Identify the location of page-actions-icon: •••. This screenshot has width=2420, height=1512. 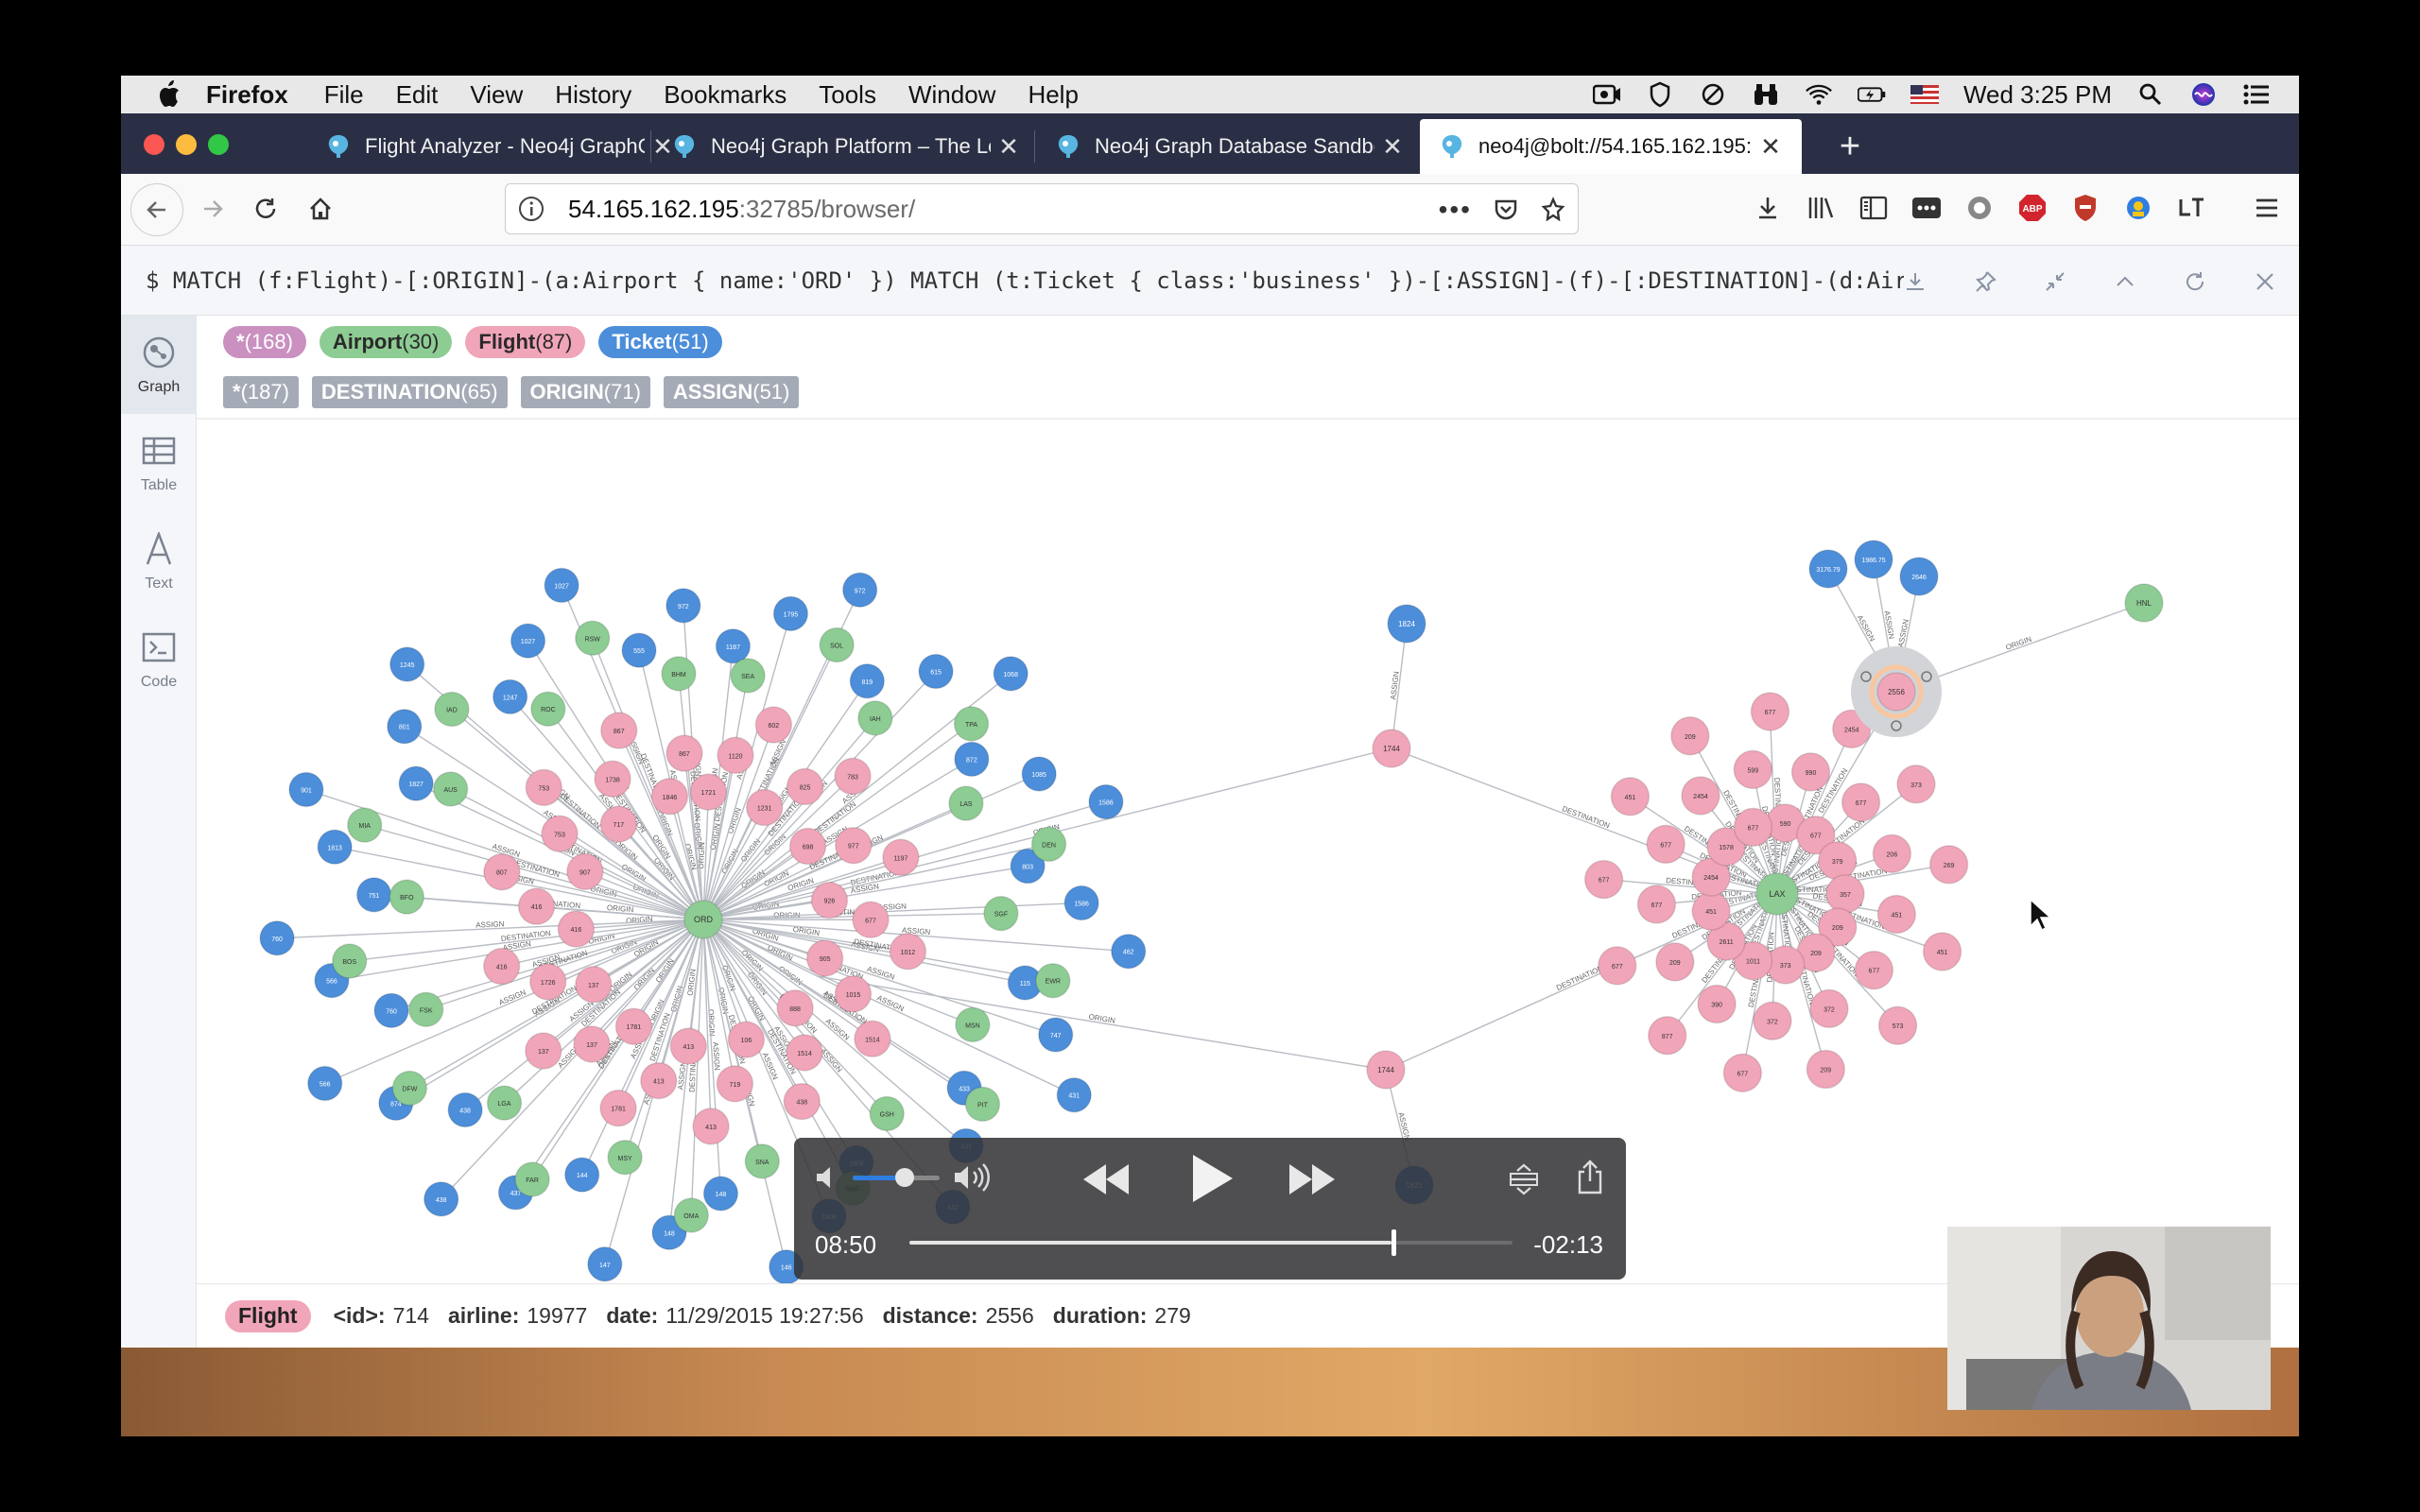
(1455, 210).